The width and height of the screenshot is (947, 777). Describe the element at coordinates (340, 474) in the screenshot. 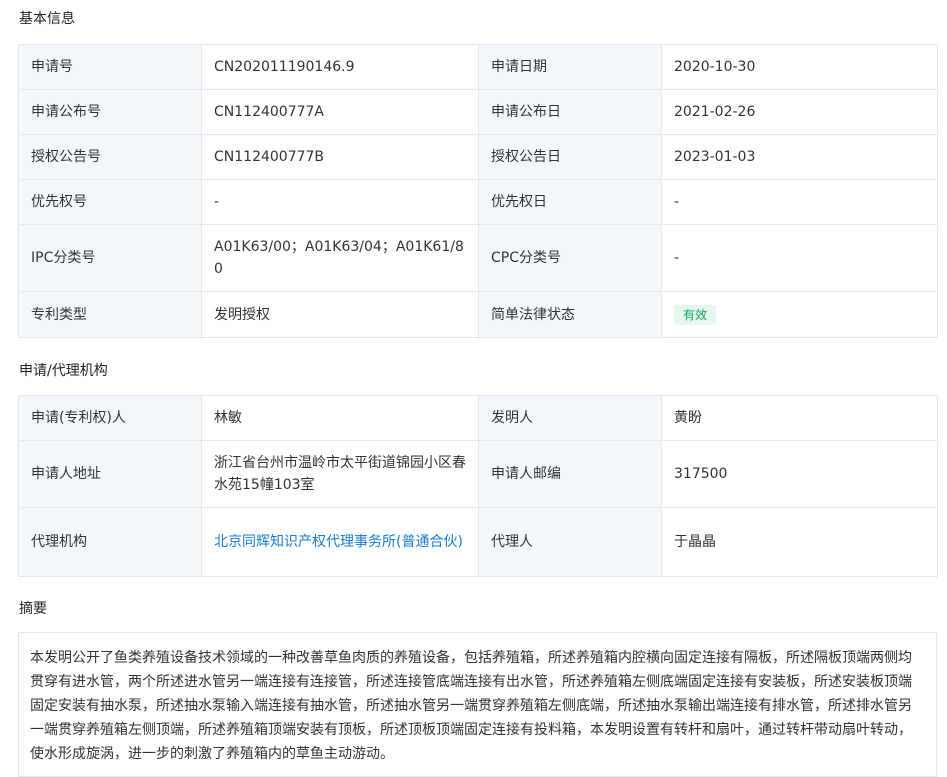

I see `applicant-address-value: 浙江省台州市温岭市太平街道锦园小区春水苑15幢103室` at that location.